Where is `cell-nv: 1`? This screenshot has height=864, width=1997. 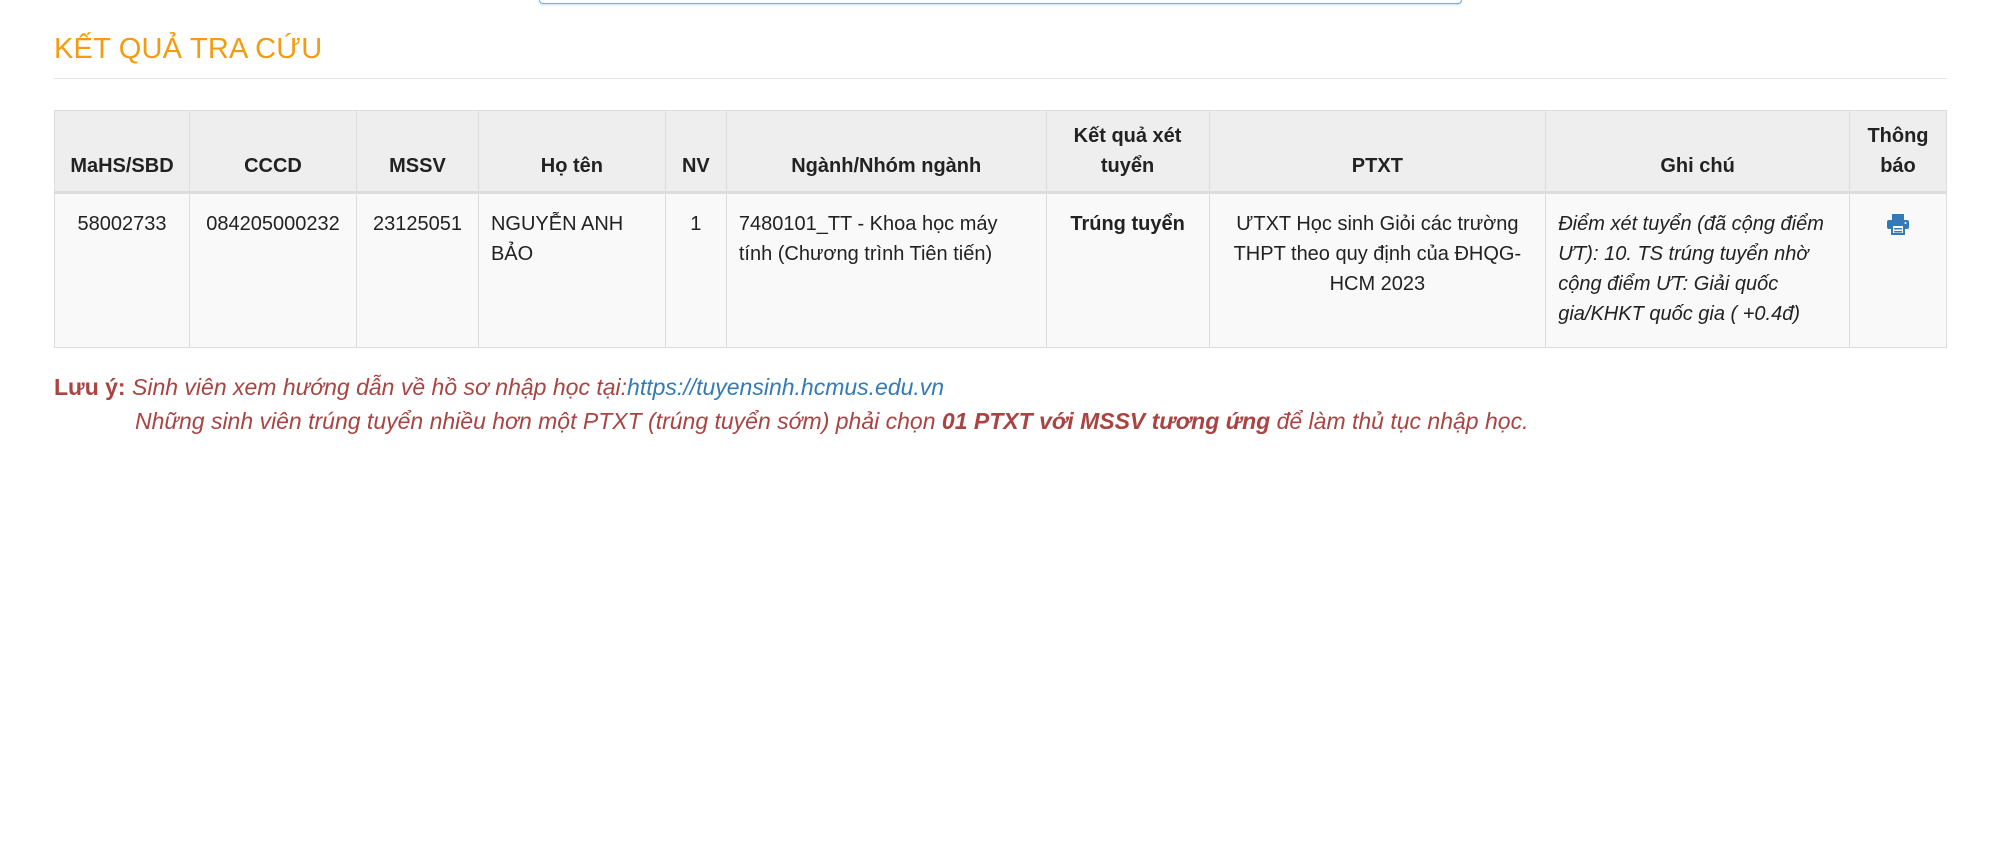 cell-nv: 1 is located at coordinates (695, 270).